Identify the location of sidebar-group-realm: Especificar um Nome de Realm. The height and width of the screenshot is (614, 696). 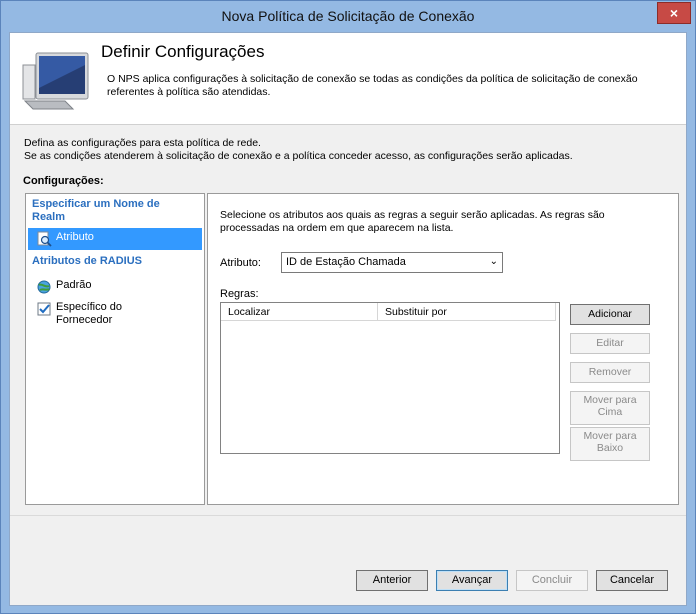
(96, 210).